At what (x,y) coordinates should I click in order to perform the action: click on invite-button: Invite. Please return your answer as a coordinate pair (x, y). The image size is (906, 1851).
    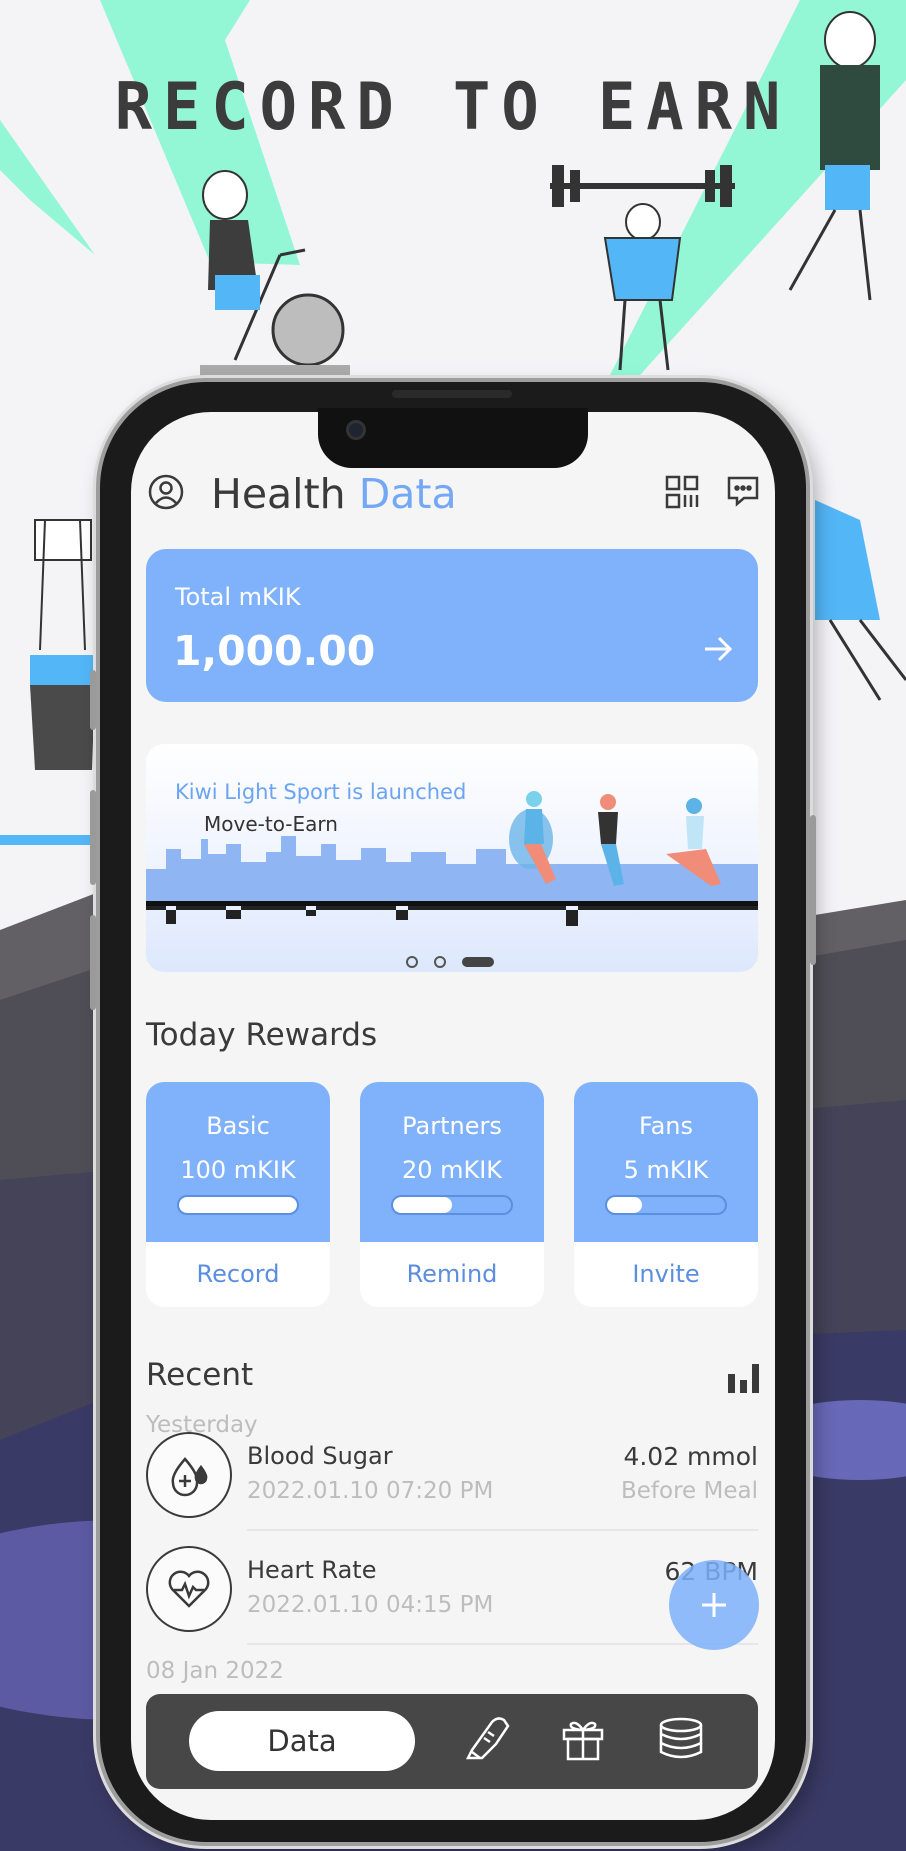
    Looking at the image, I should click on (666, 1274).